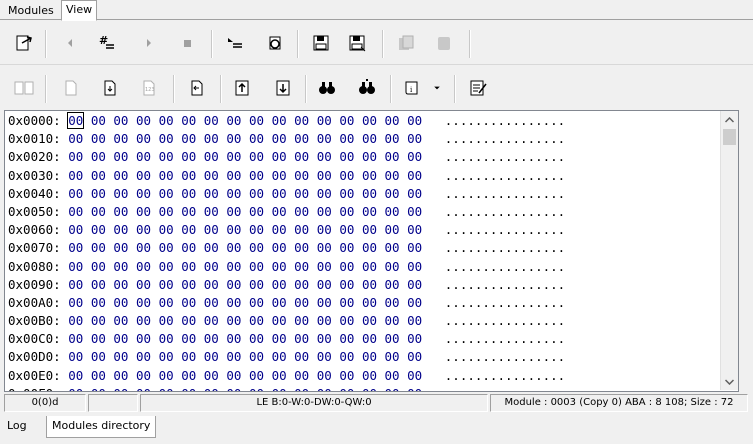 This screenshot has width=753, height=444. I want to click on back-arrow-icon, so click(70, 43).